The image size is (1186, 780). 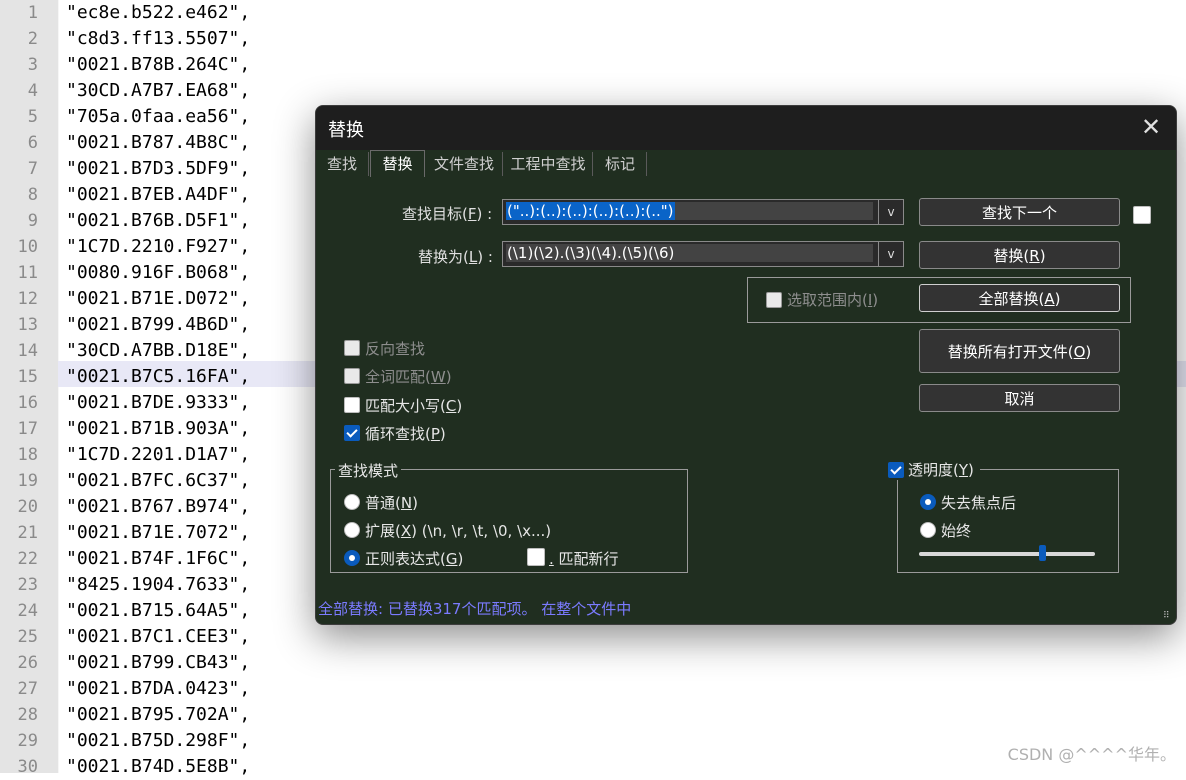 I want to click on line-number: 18, so click(x=27, y=455).